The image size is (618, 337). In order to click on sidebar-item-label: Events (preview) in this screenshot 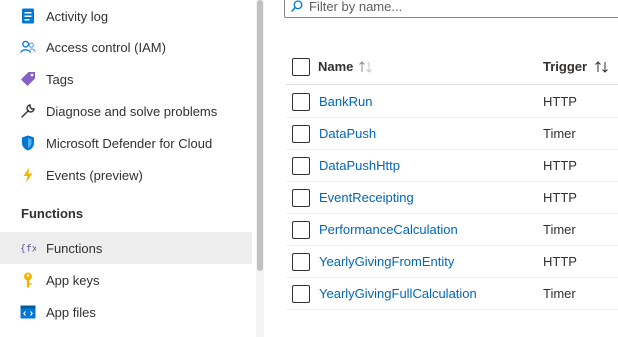, I will do `click(94, 175)`.